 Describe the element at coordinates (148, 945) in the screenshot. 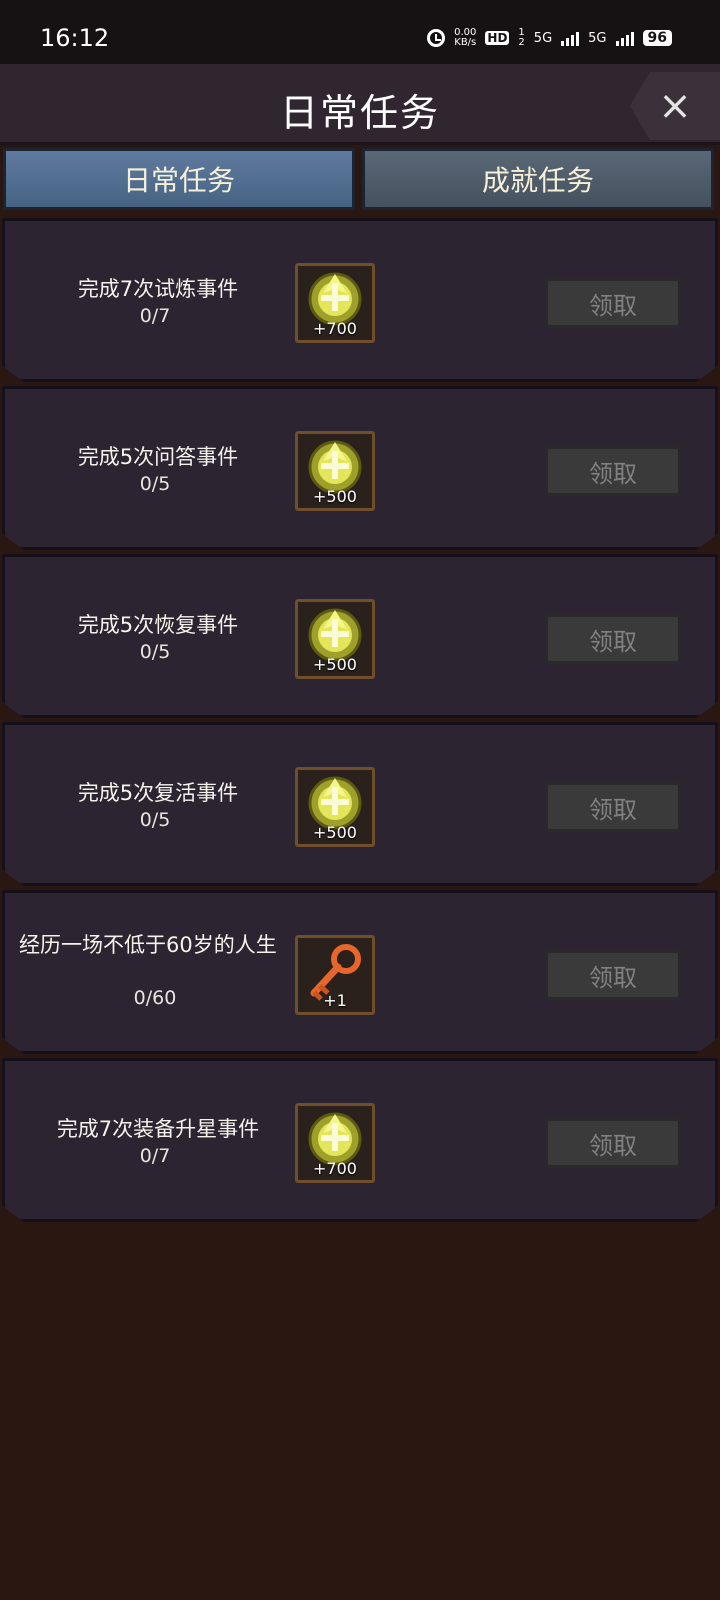

I see `task-title: 经历一场不低于60岁的人生` at that location.